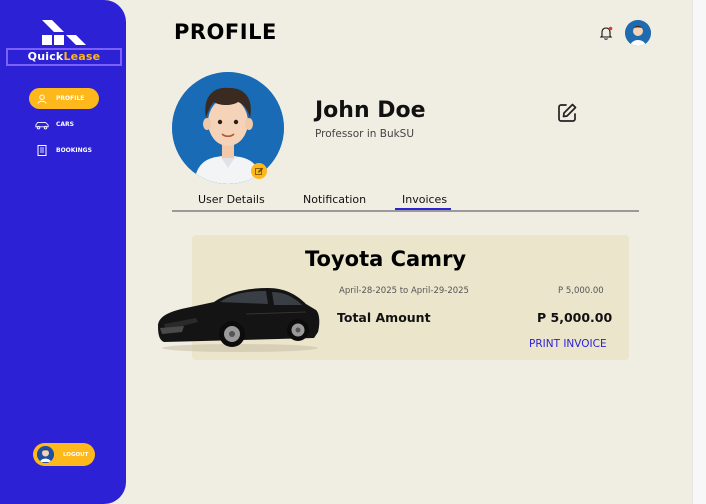 The width and height of the screenshot is (706, 504). I want to click on invoice-date-range: April-28-2025 to April-29-2025, so click(404, 291).